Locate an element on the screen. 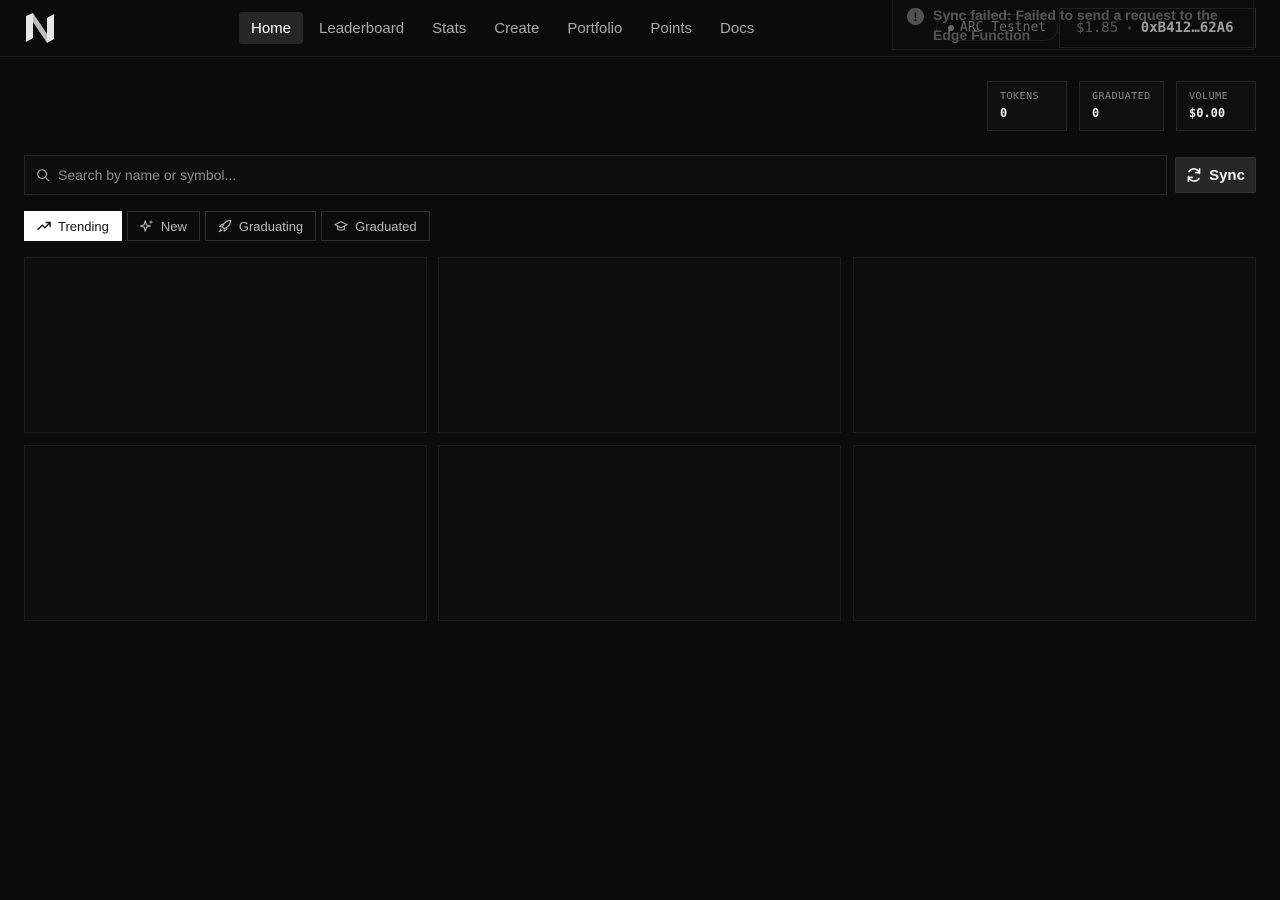 This screenshot has height=900, width=1280. stat-value: $0.00 is located at coordinates (1207, 113).